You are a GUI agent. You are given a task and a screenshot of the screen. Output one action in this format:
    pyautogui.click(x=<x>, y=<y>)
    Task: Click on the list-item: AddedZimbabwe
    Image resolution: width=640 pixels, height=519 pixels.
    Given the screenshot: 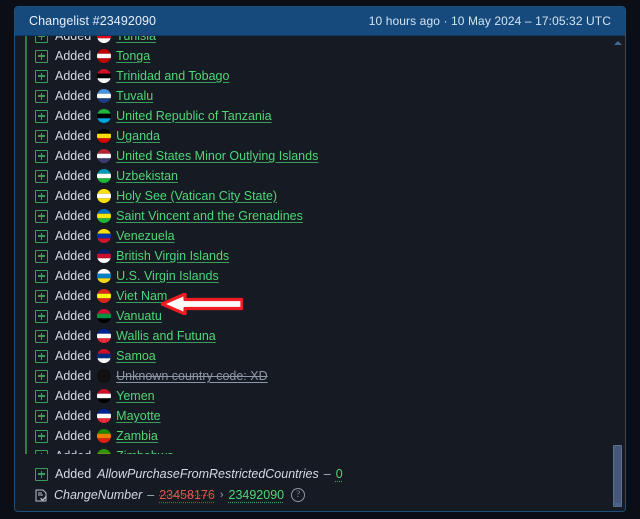 What is the action you would take?
    pyautogui.click(x=313, y=450)
    